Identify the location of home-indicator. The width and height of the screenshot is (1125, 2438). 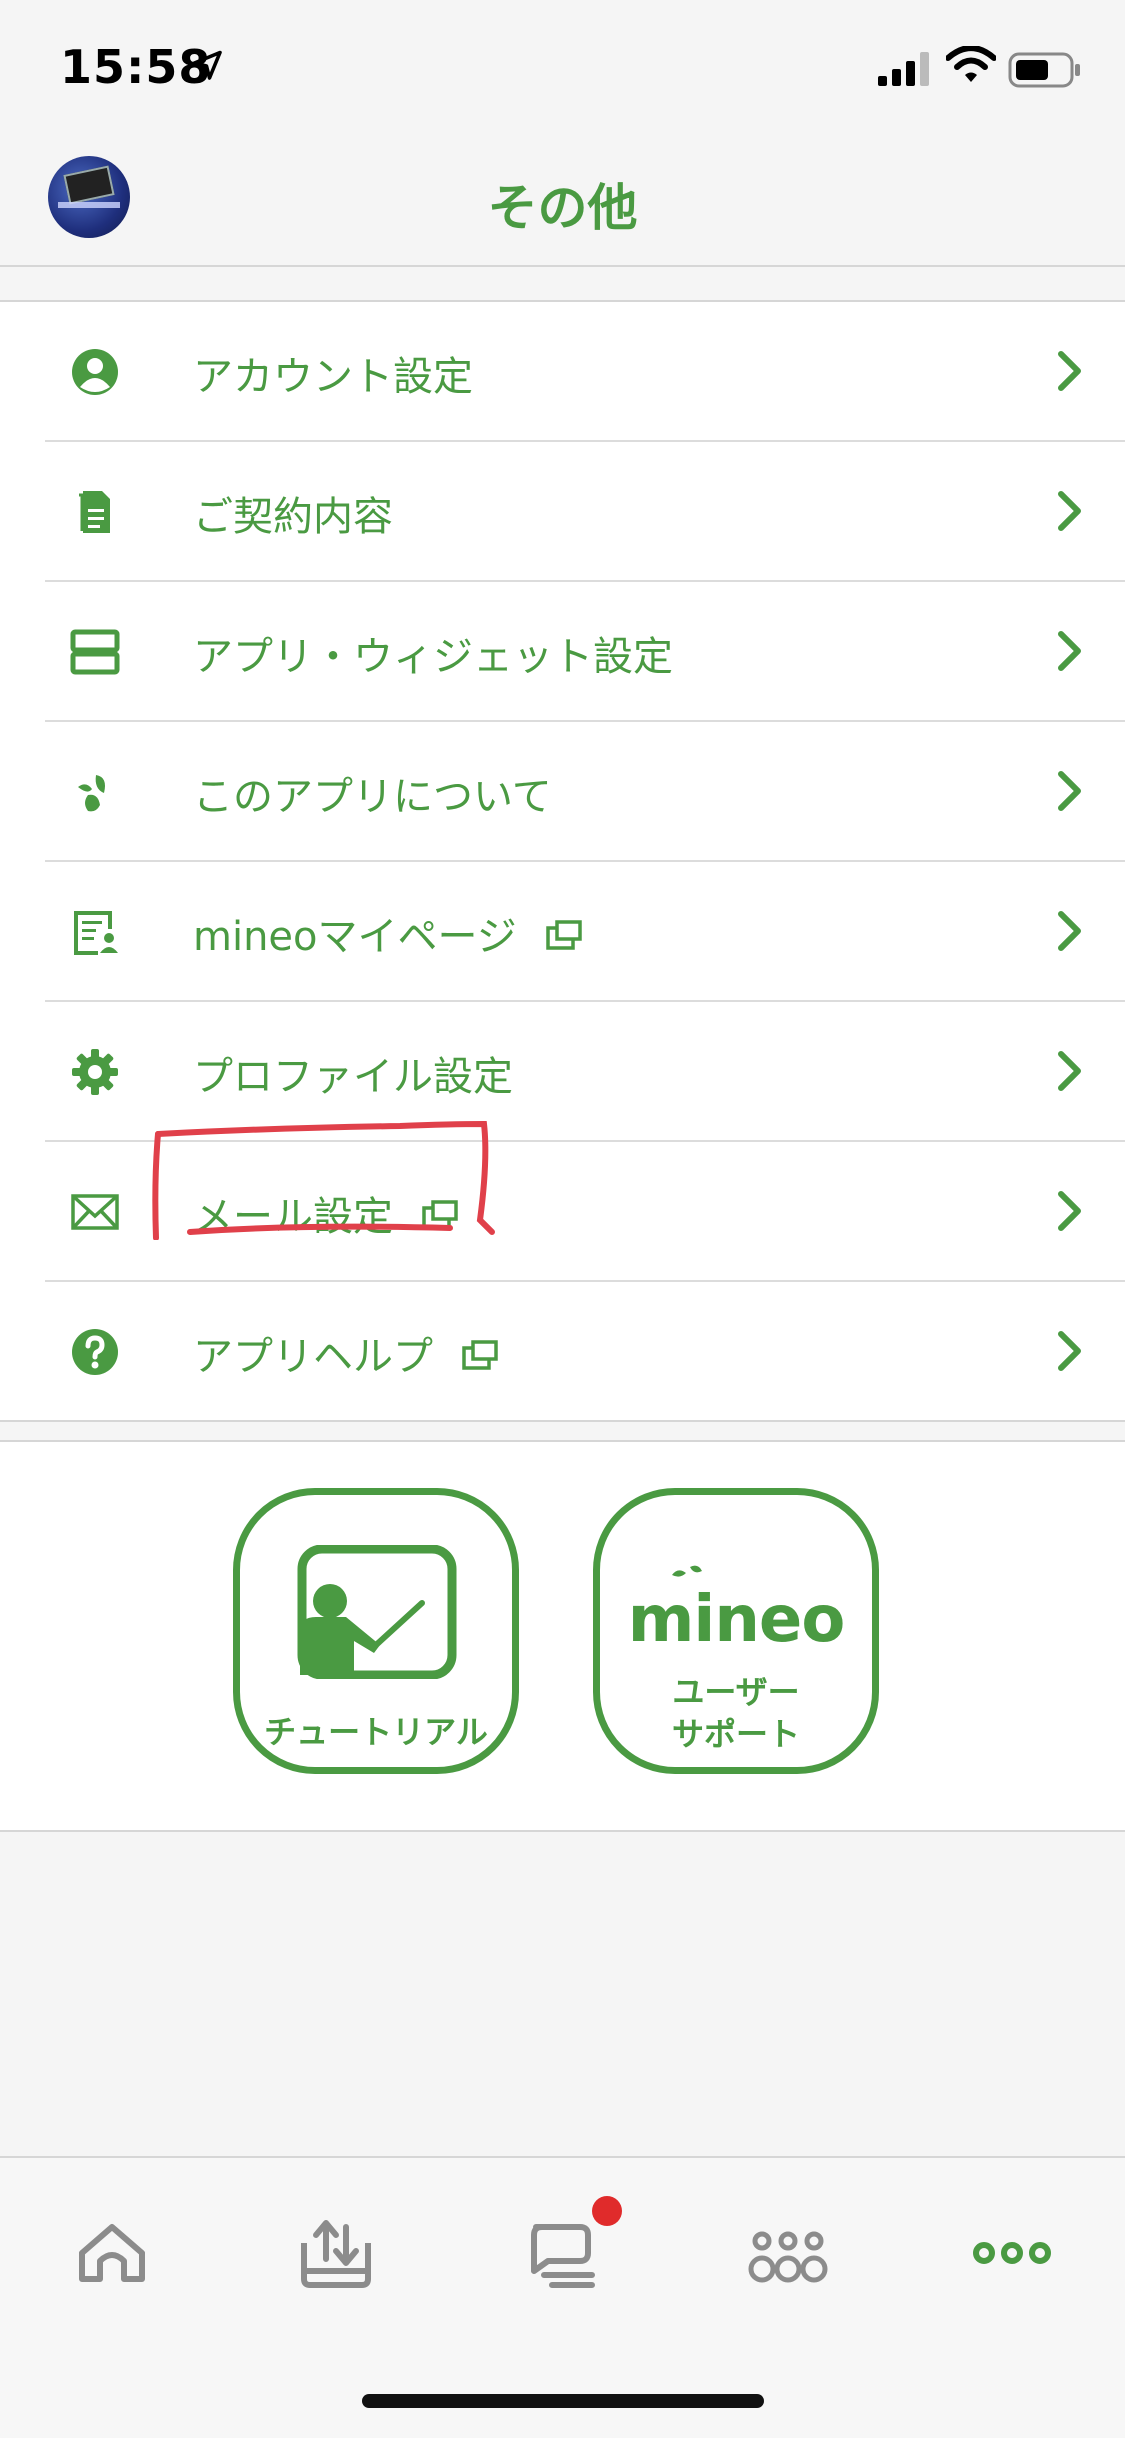
(563, 2401).